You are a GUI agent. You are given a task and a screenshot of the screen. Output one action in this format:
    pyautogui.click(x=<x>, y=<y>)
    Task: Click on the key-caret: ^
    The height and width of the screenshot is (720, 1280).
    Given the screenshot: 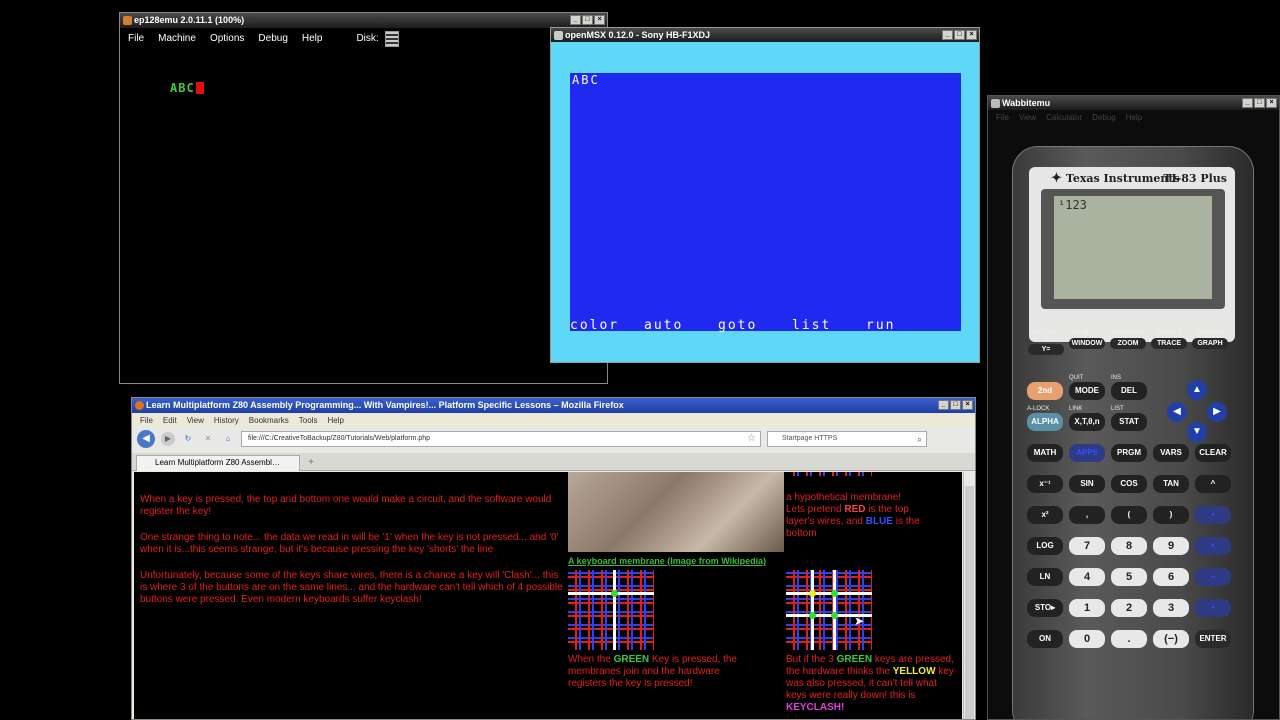 What is the action you would take?
    pyautogui.click(x=1213, y=484)
    